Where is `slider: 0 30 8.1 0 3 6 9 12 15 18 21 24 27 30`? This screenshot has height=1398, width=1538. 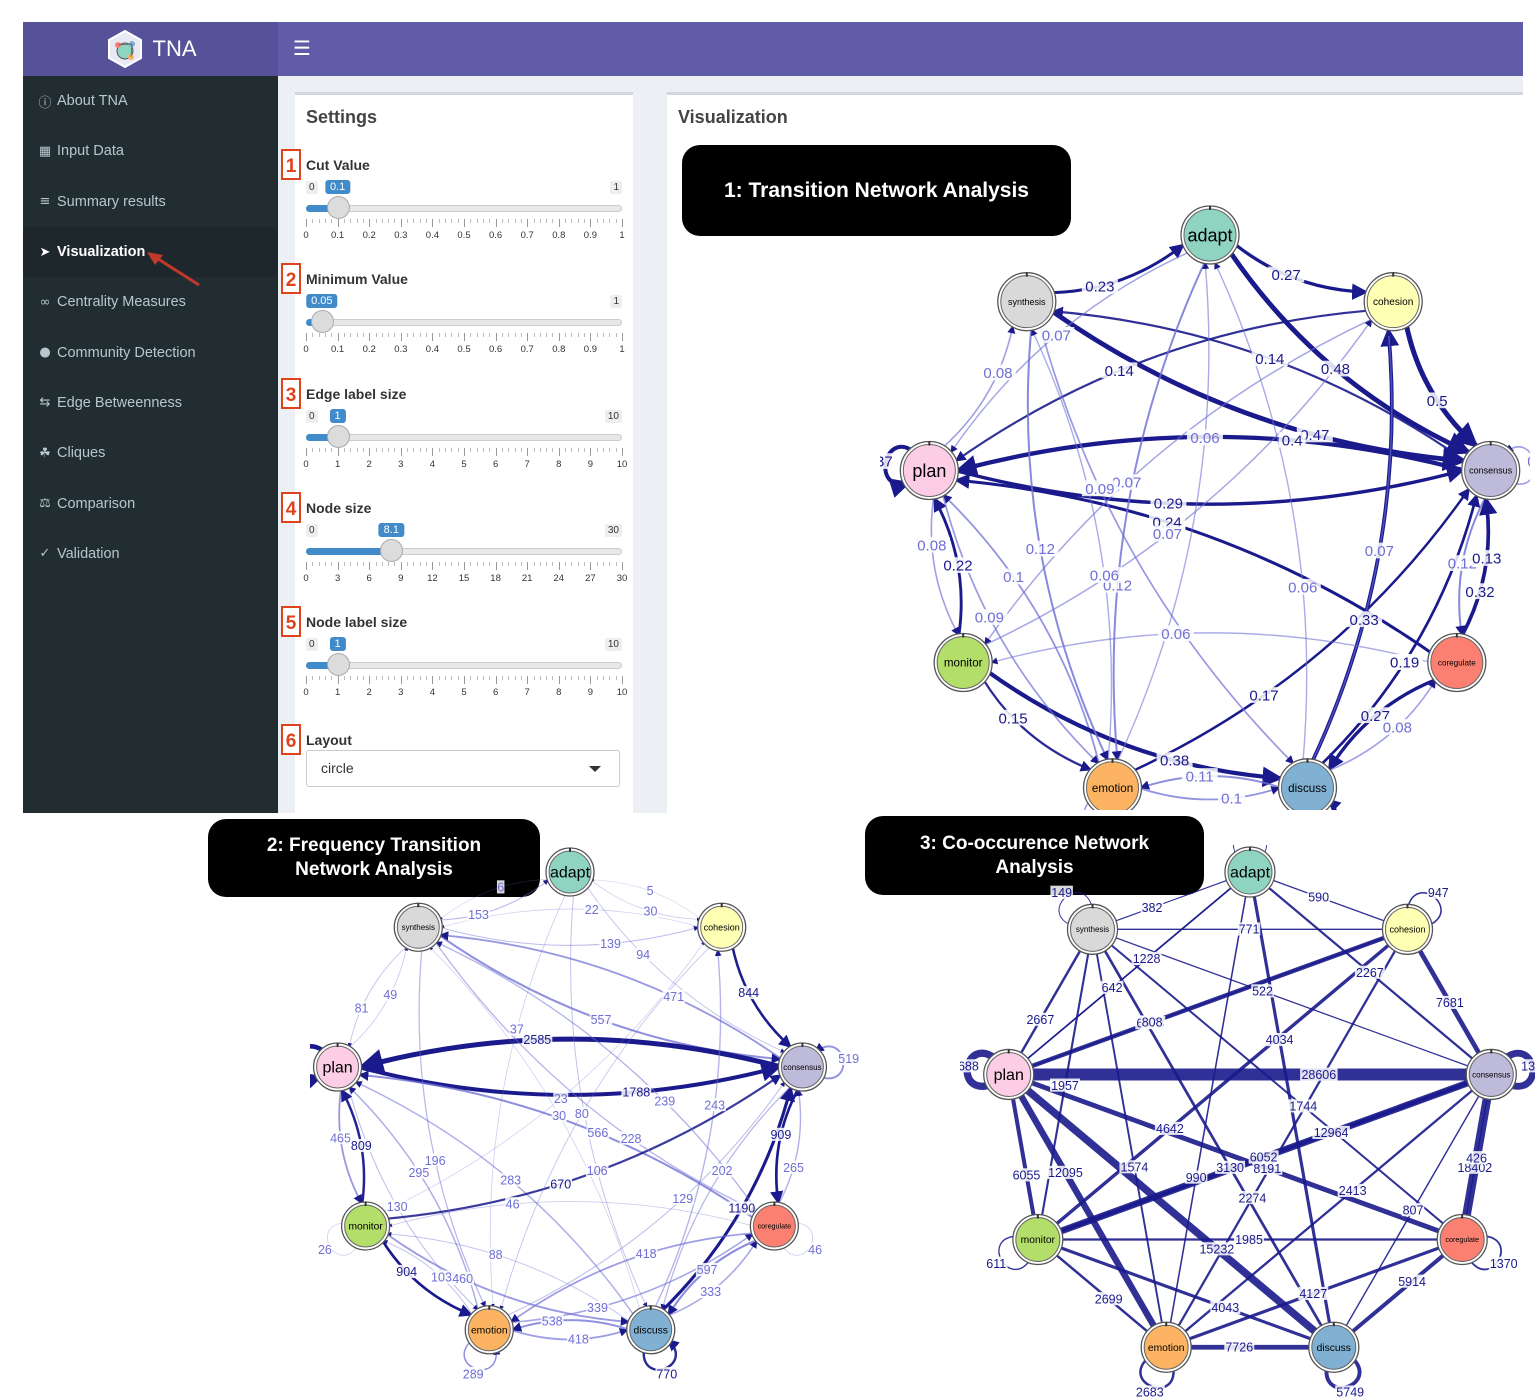 slider: 0 30 8.1 0 3 6 9 12 15 18 21 24 27 30 is located at coordinates (465, 558).